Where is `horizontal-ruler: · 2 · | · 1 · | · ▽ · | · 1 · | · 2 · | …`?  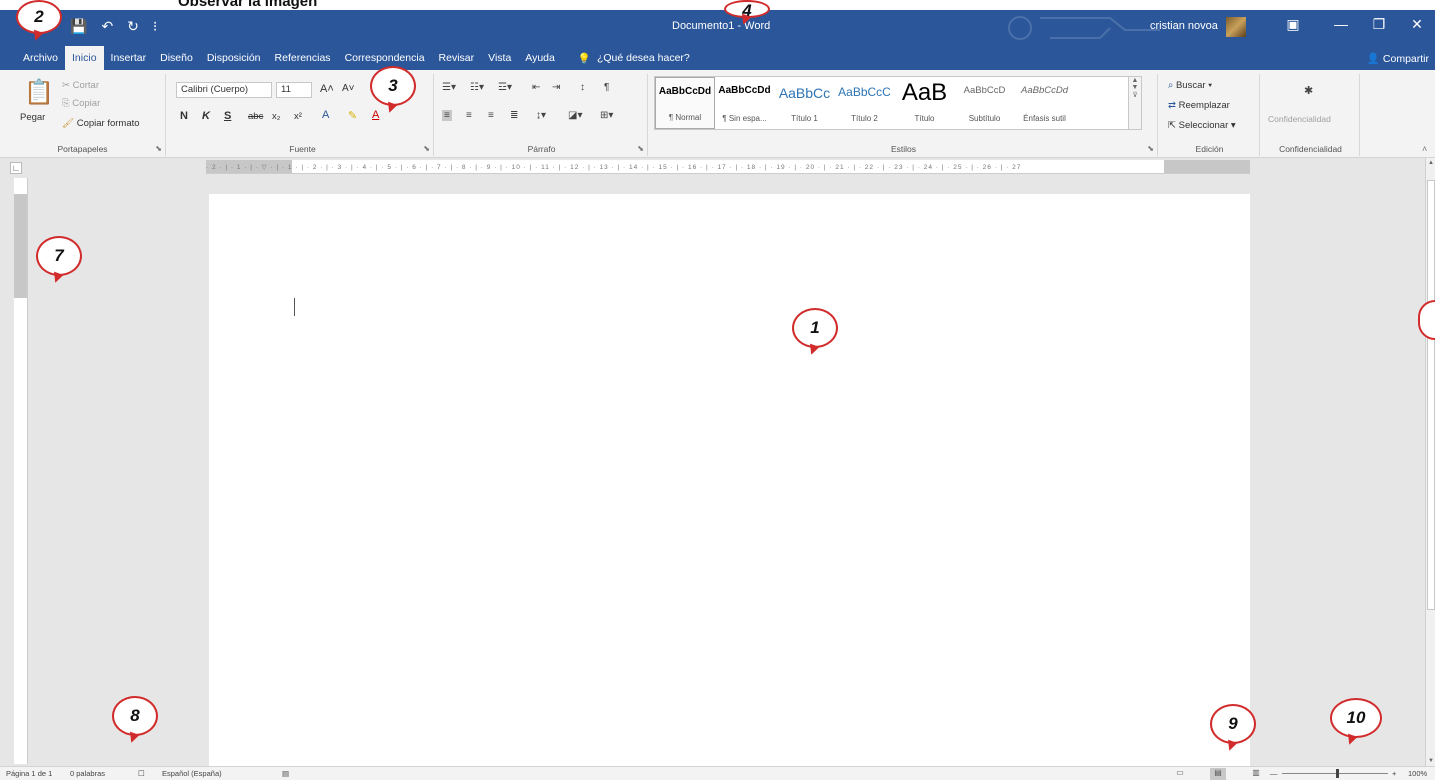
horizontal-ruler: · 2 · | · 1 · | · ▽ · | · 1 · | · 2 · | … is located at coordinates (728, 167).